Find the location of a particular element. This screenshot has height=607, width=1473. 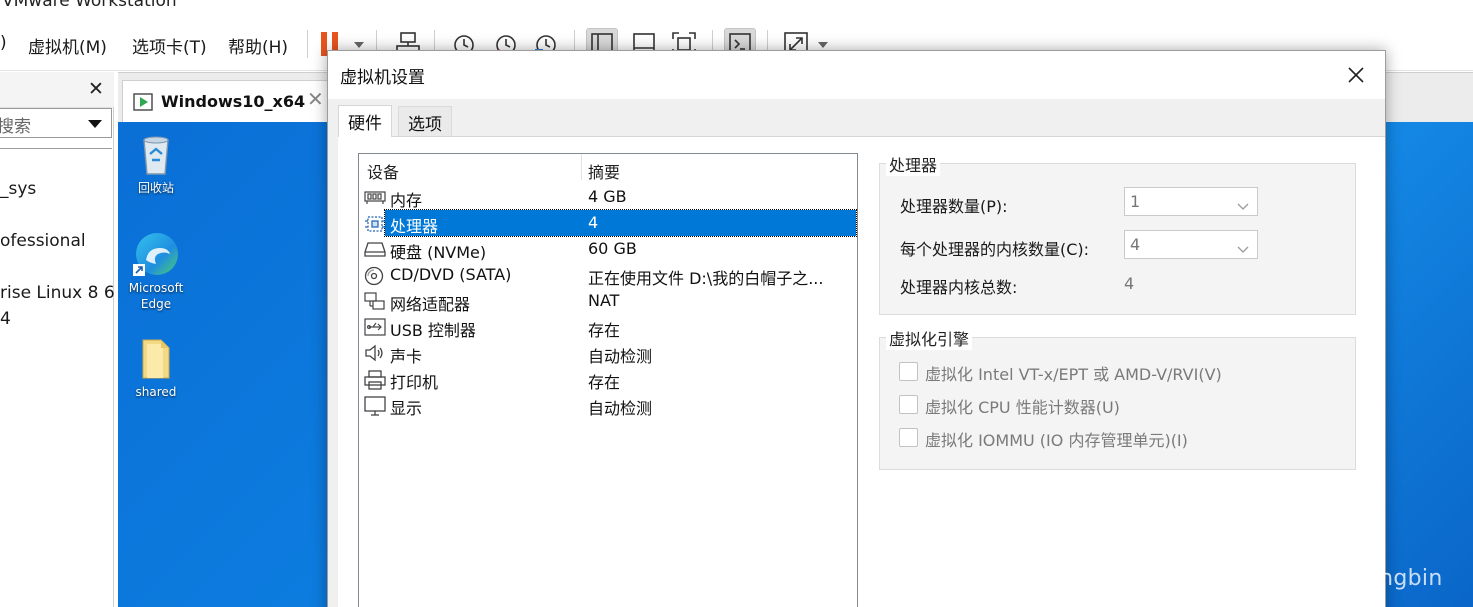

desktop-icon-shared: shared is located at coordinates (156, 367).